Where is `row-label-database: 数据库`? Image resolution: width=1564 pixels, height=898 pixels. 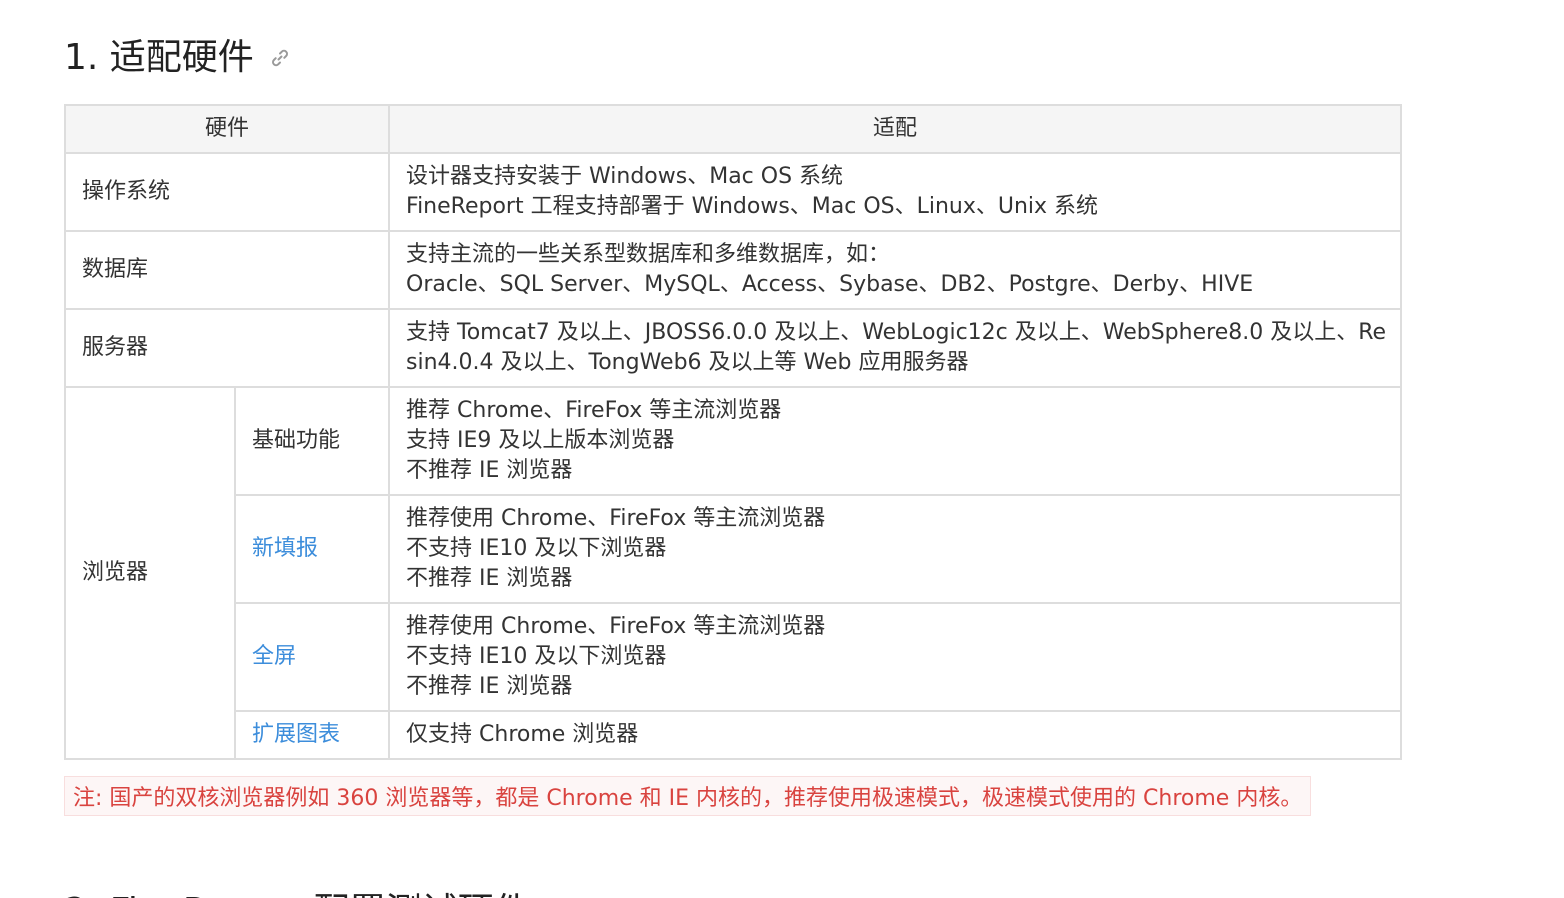 row-label-database: 数据库 is located at coordinates (227, 270).